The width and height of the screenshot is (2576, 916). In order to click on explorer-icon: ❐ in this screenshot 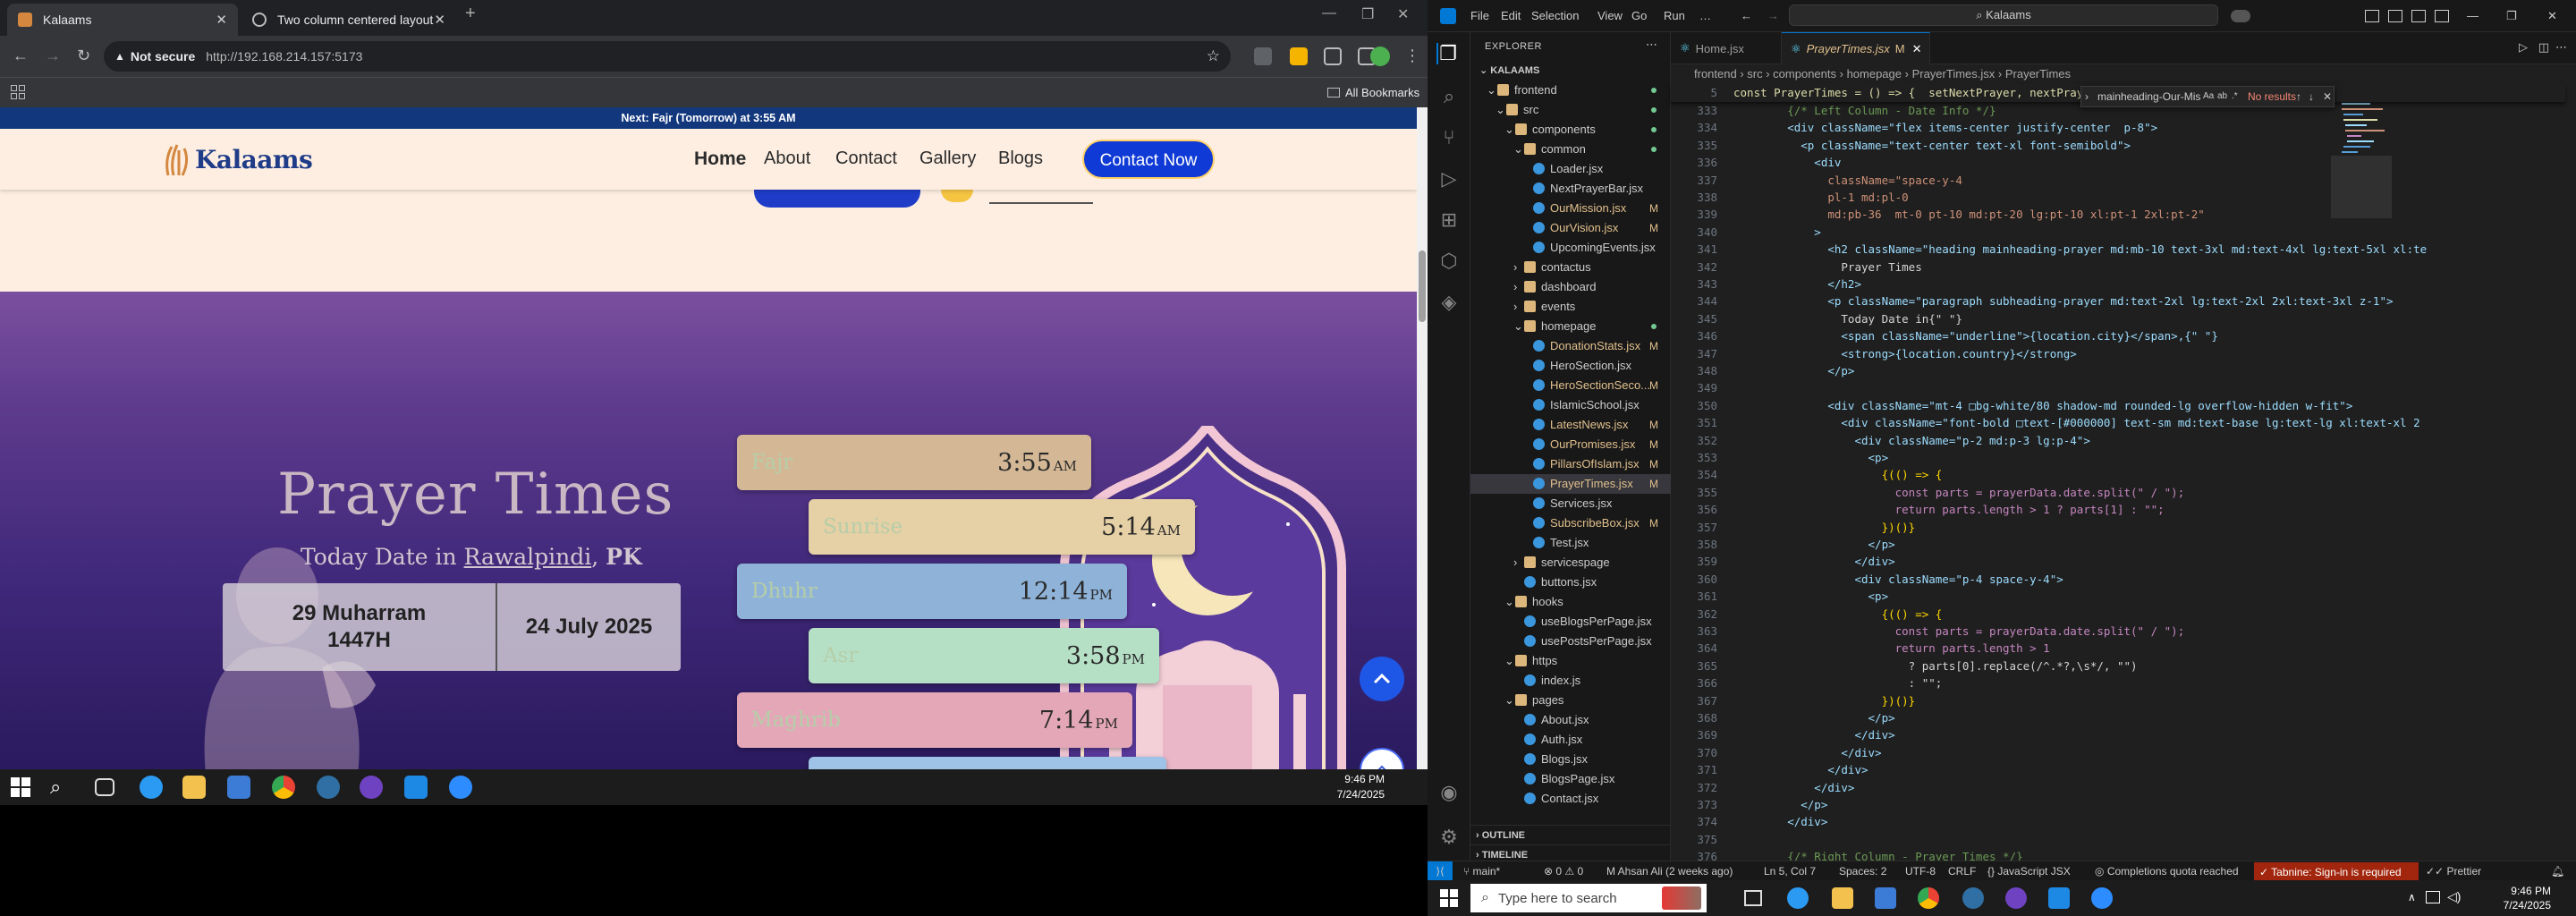, I will do `click(1447, 53)`.